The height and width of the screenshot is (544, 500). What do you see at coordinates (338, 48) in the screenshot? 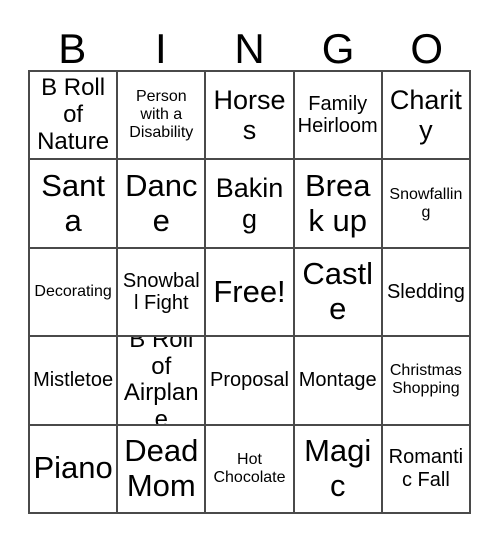
I see `bingo-header-letter-g: G` at bounding box center [338, 48].